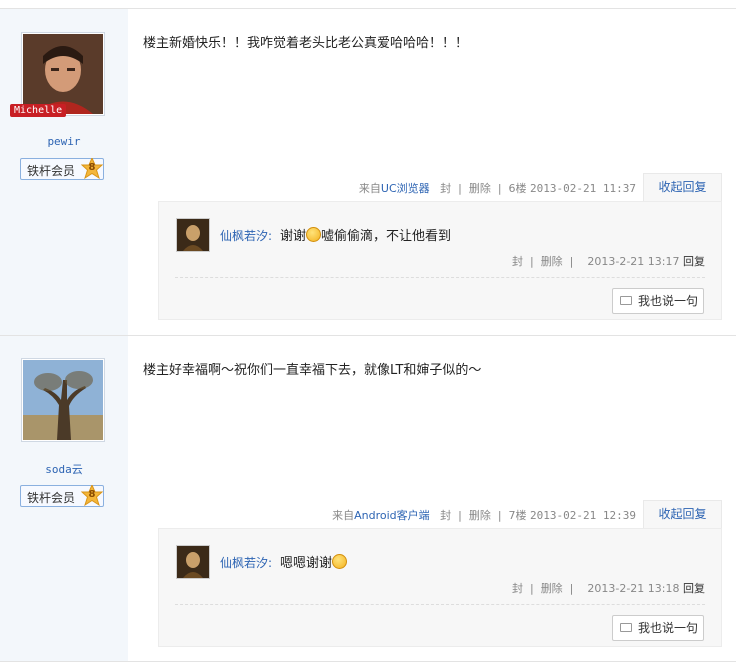 This screenshot has height=665, width=736. I want to click on portrait-image, so click(63, 74).